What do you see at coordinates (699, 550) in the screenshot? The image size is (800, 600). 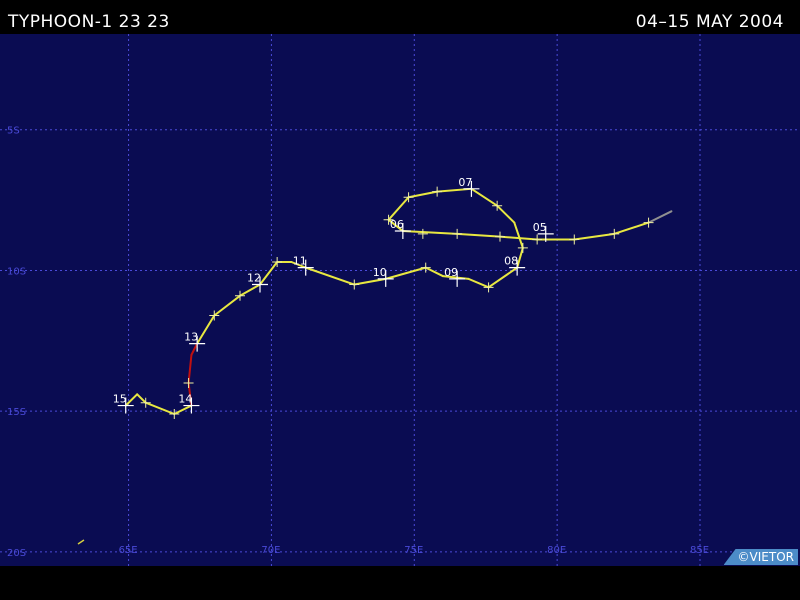 I see `longitude-label: 85E` at bounding box center [699, 550].